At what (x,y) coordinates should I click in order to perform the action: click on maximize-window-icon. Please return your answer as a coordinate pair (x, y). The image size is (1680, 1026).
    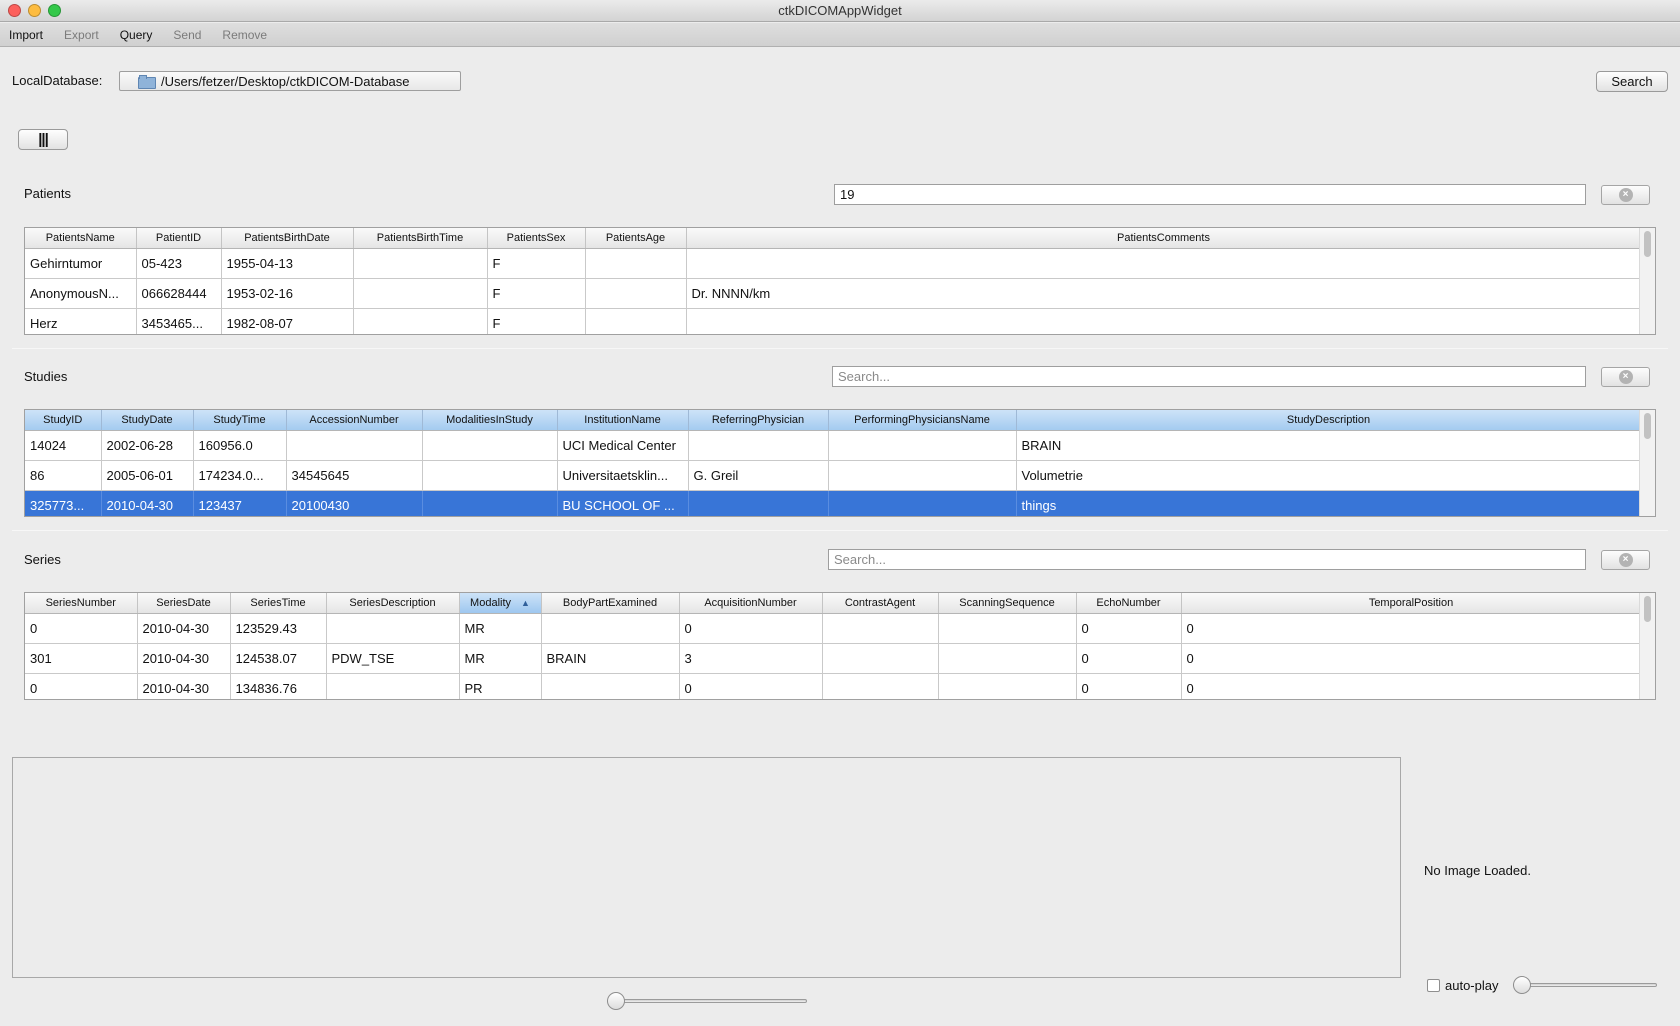
    Looking at the image, I should click on (54, 10).